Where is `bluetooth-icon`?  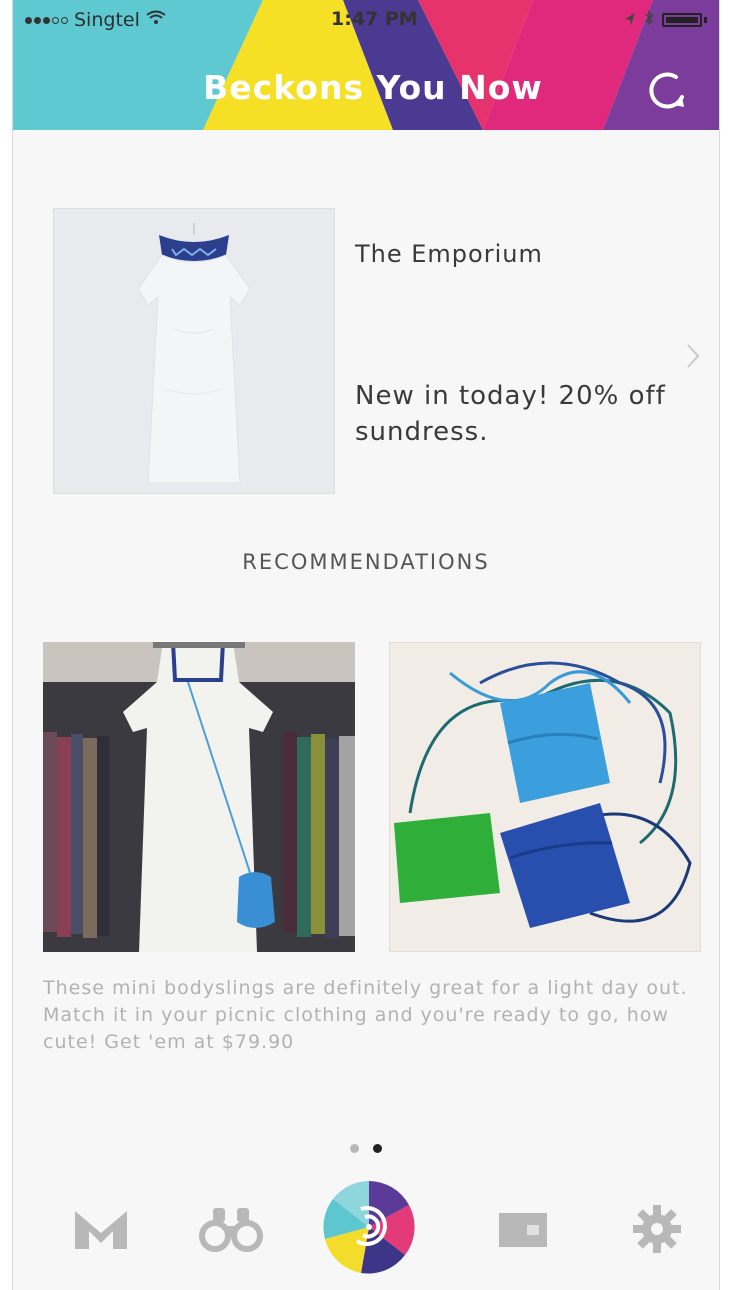 bluetooth-icon is located at coordinates (649, 20).